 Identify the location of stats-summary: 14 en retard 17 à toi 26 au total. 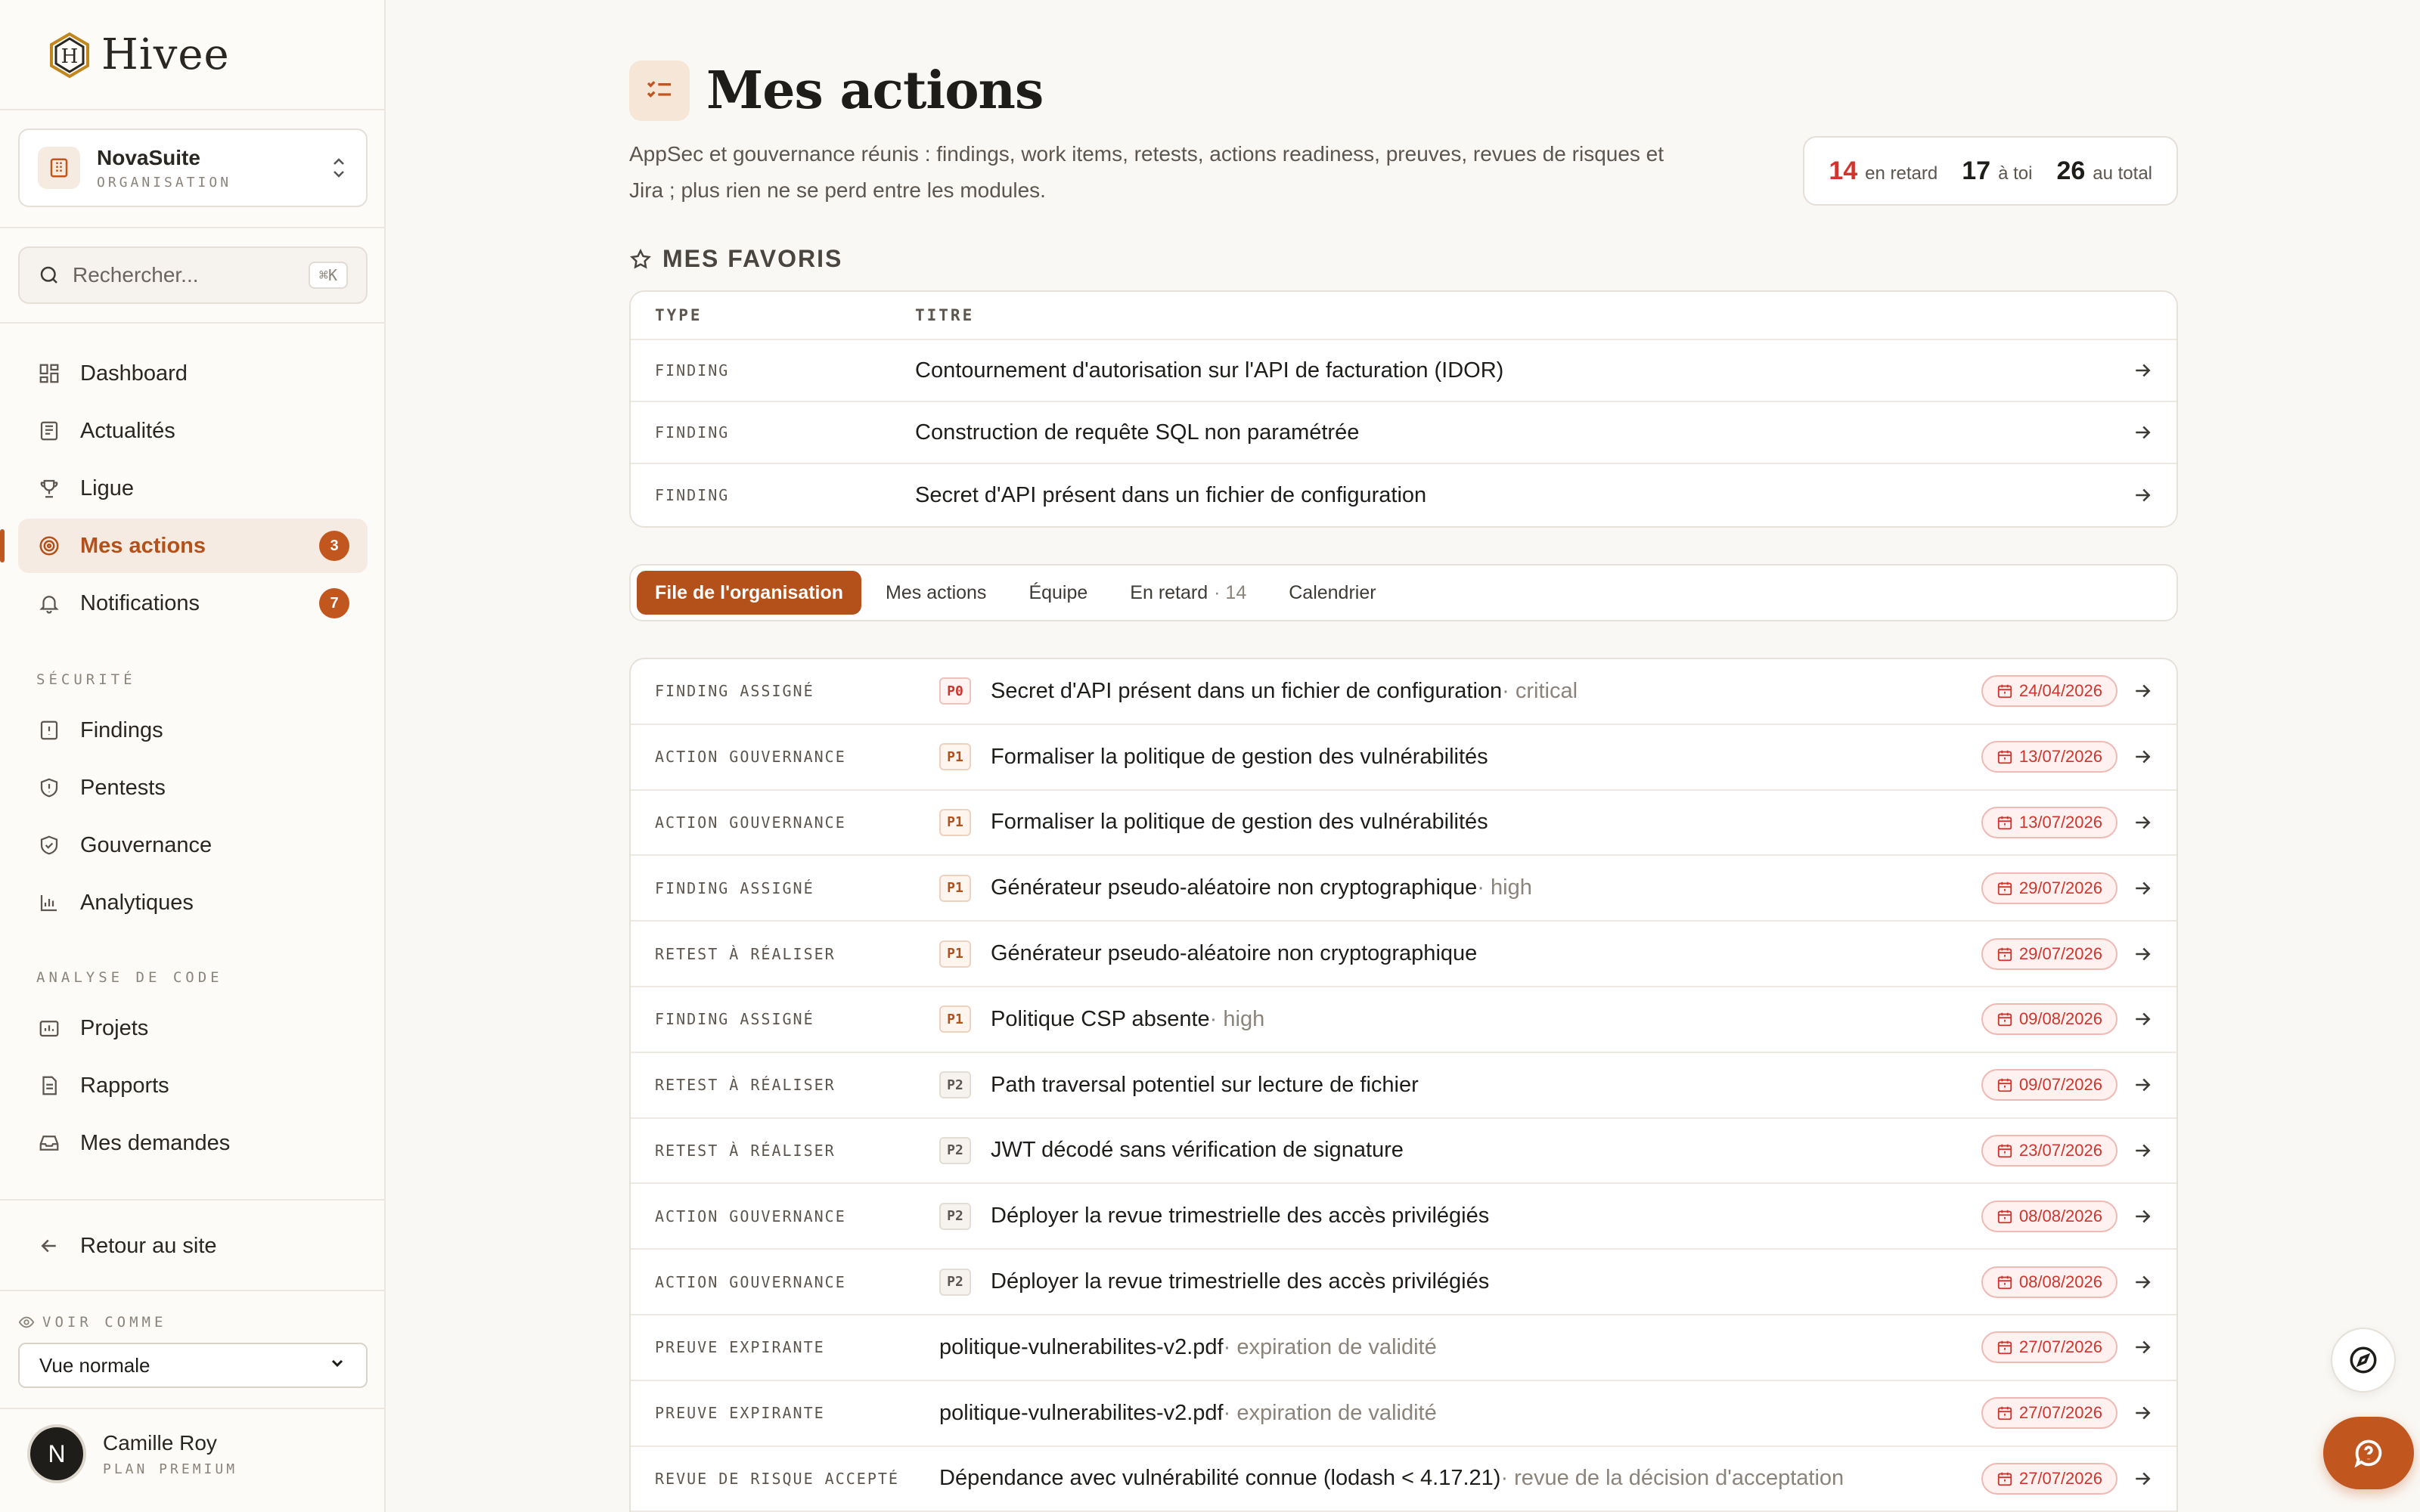
(1990, 171).